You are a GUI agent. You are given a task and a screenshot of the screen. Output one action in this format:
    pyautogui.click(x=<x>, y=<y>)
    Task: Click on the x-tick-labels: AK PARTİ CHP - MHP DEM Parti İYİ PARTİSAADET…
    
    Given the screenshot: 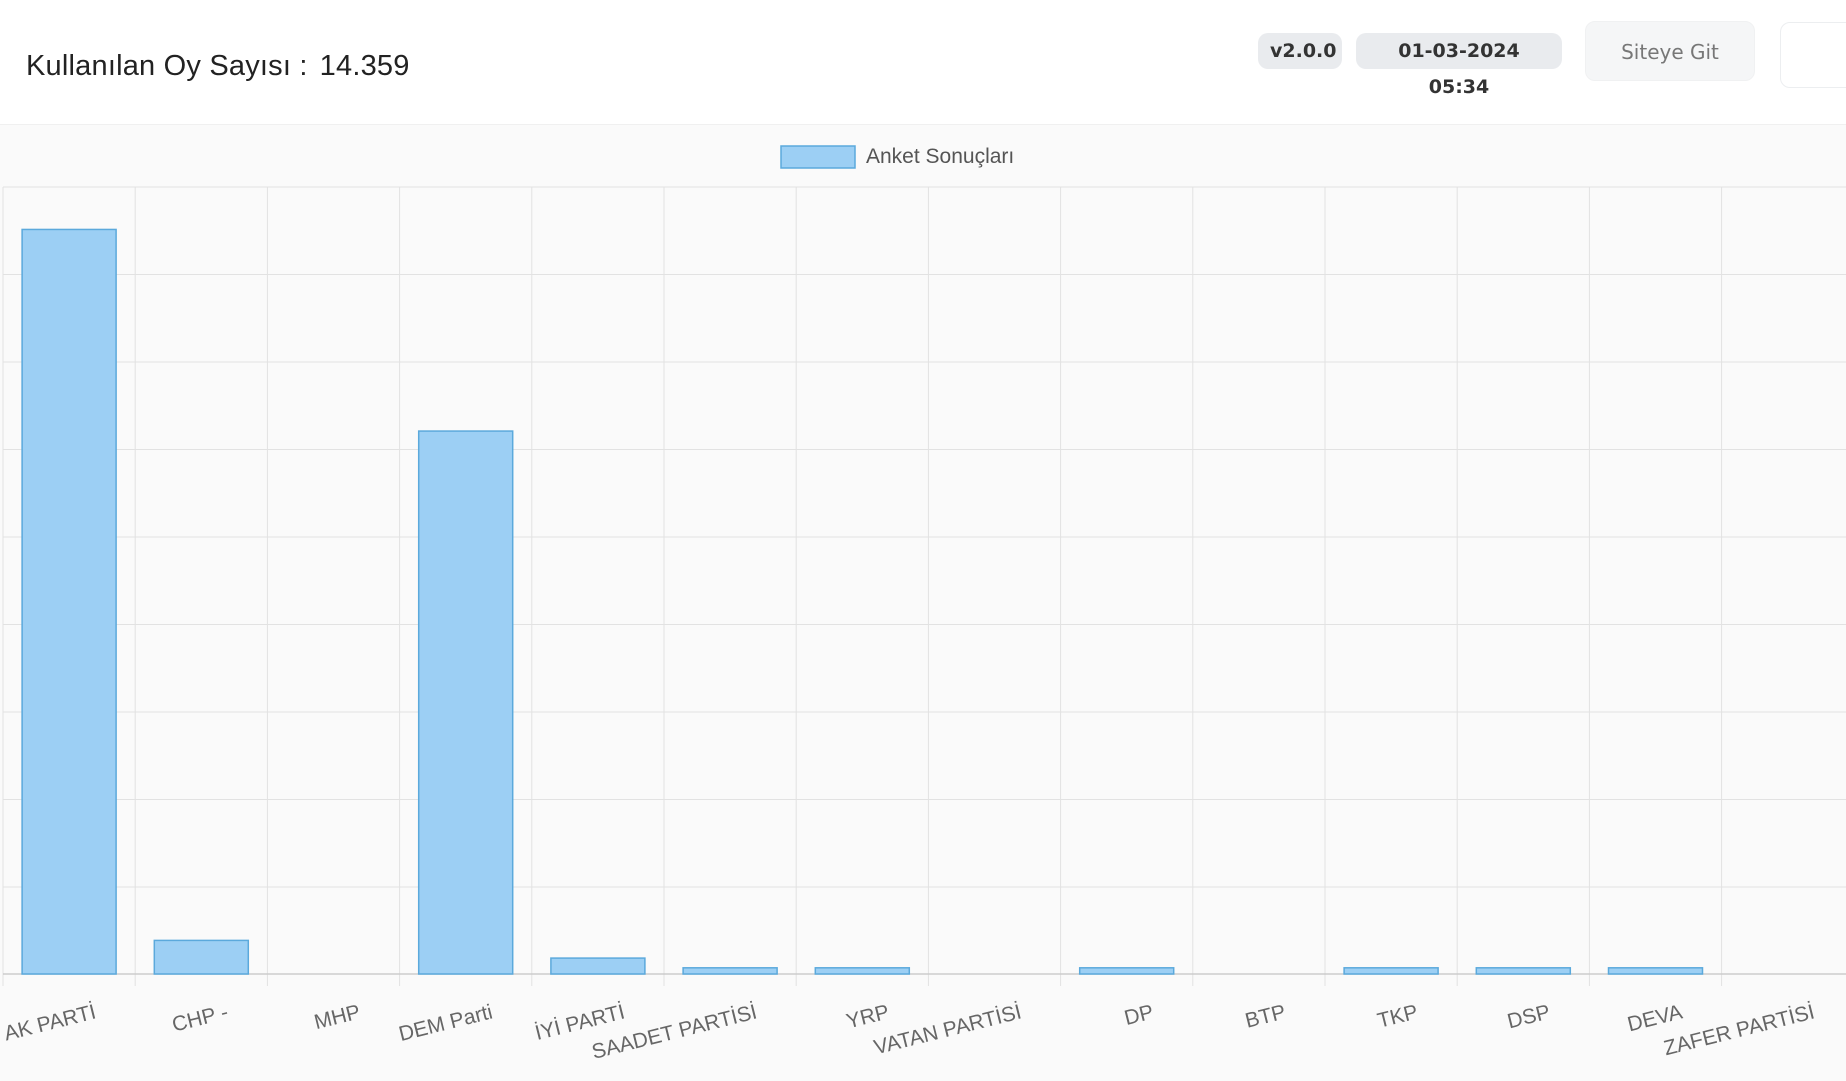 What is the action you would take?
    pyautogui.click(x=909, y=1032)
    